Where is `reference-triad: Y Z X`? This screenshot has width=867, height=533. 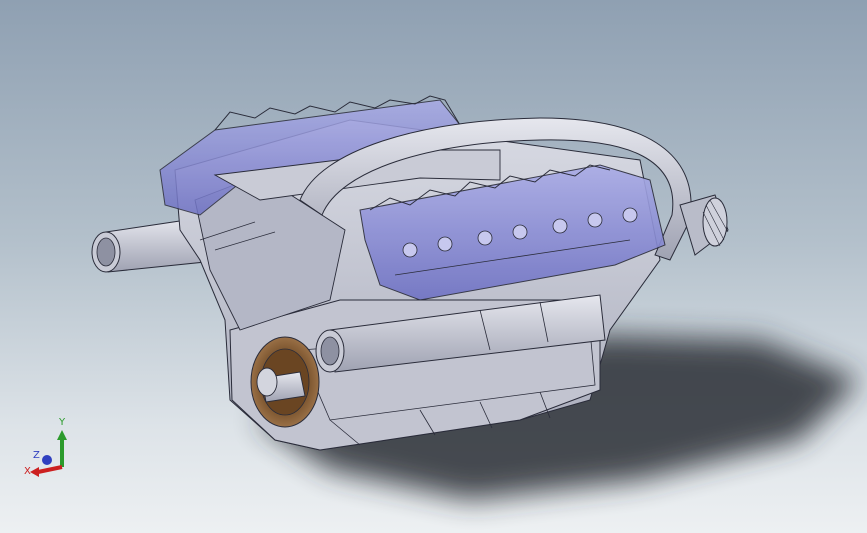 reference-triad: Y Z X is located at coordinates (45, 447).